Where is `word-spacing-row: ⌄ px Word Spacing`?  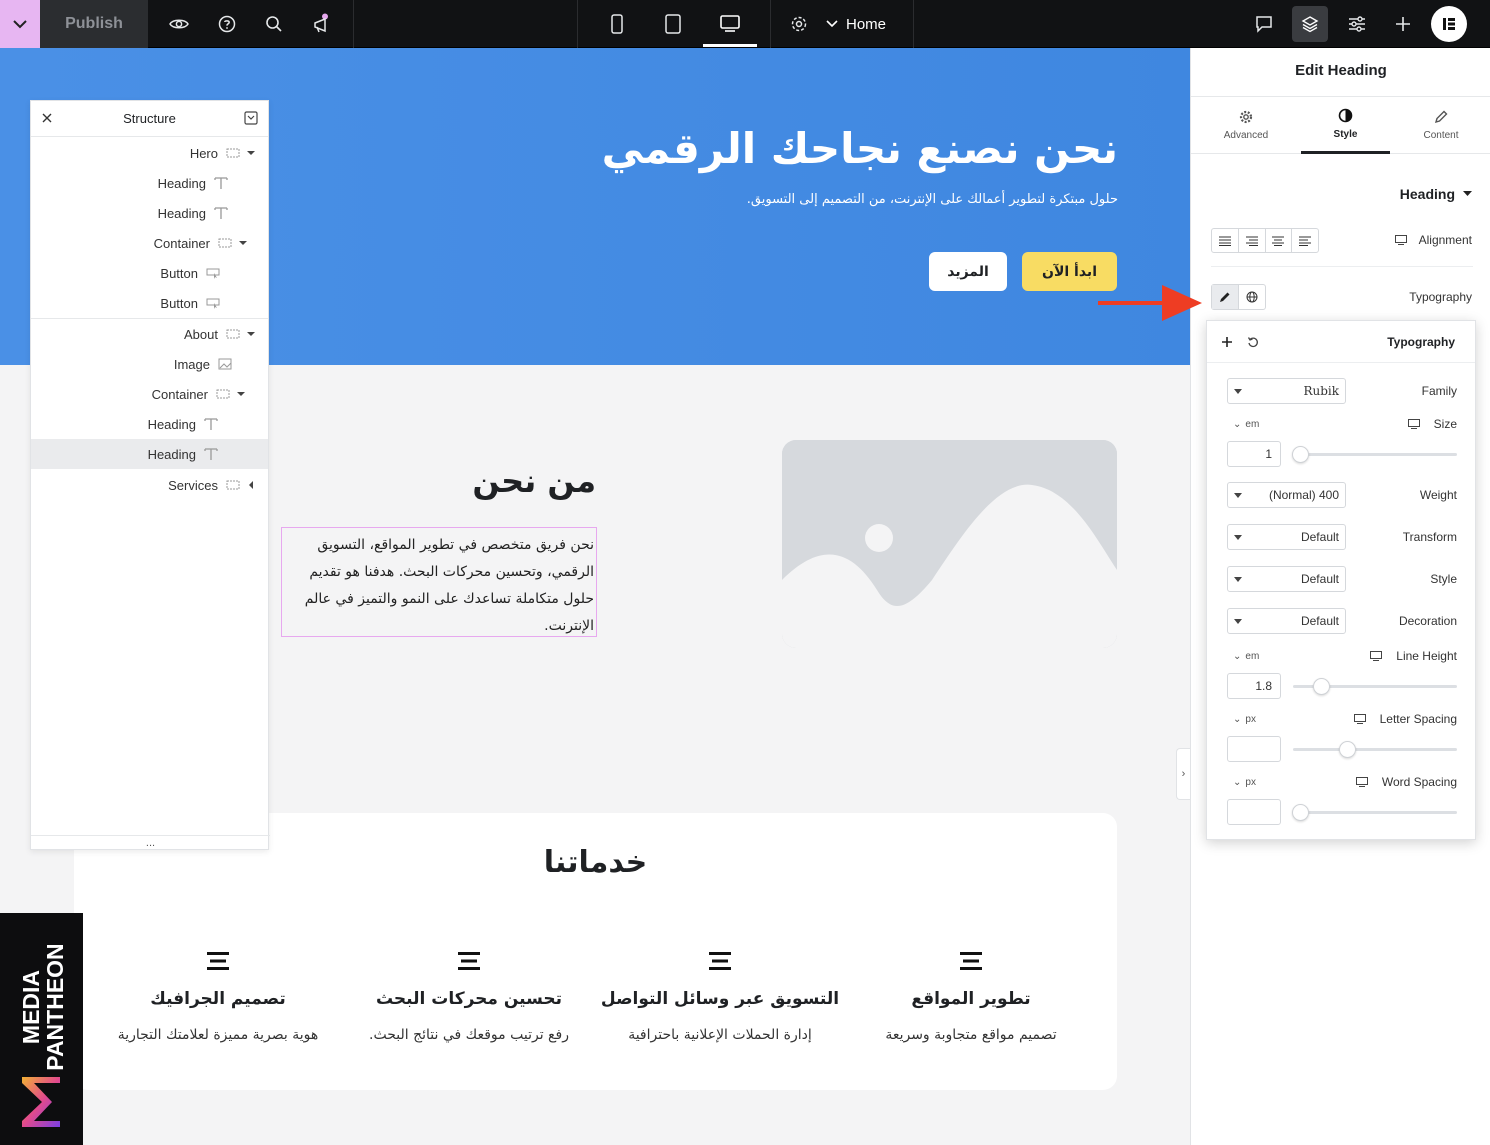 word-spacing-row: ⌄ px Word Spacing is located at coordinates (1342, 802).